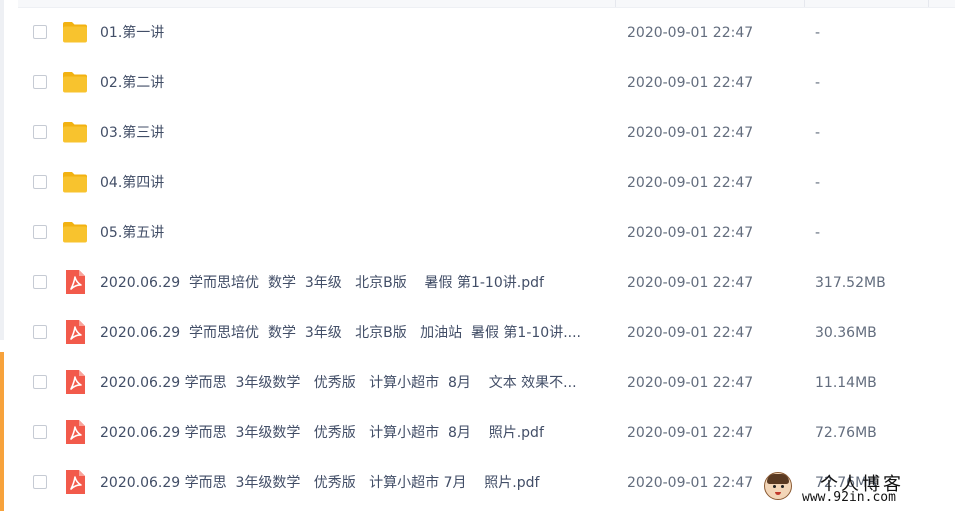  I want to click on left-edge-bar, so click(2, 255).